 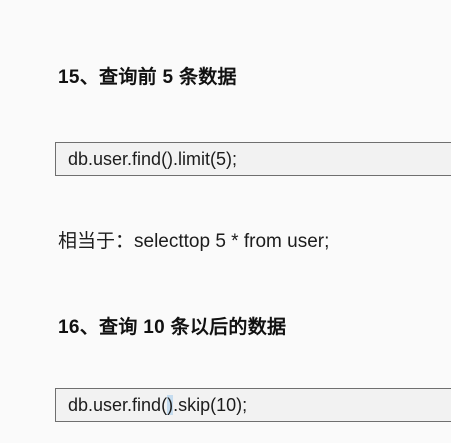 What do you see at coordinates (253, 159) in the screenshot?
I see `code-block-limit: db.user.find().limit(5);` at bounding box center [253, 159].